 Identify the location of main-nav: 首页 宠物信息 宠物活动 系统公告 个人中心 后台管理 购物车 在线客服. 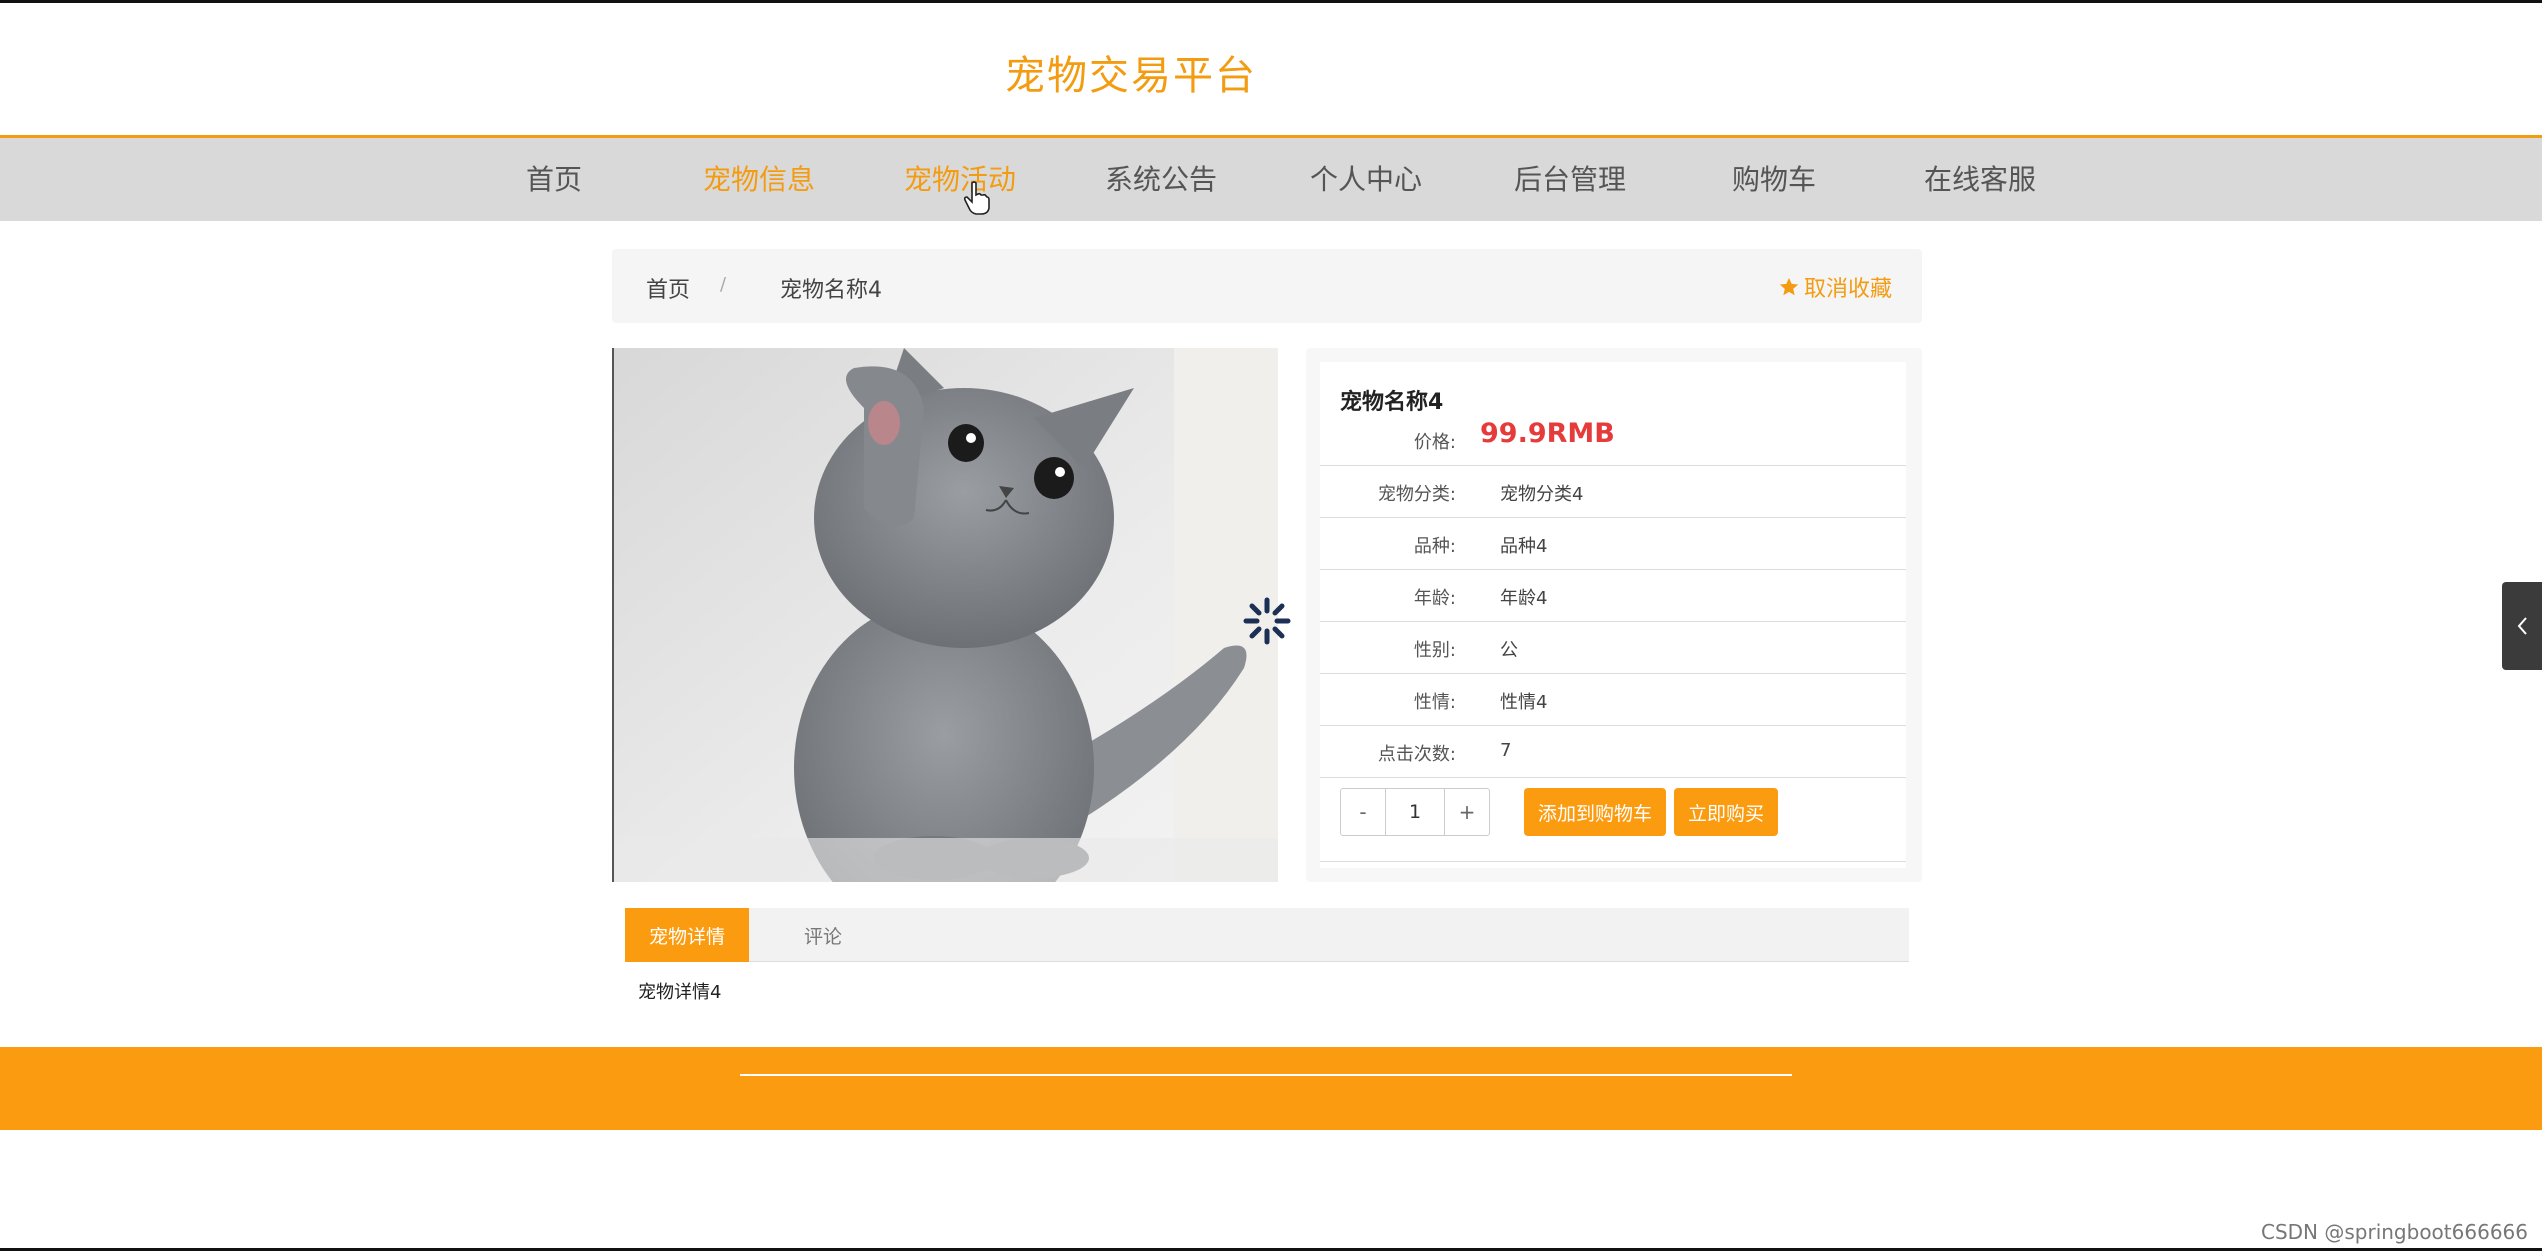
(1271, 178).